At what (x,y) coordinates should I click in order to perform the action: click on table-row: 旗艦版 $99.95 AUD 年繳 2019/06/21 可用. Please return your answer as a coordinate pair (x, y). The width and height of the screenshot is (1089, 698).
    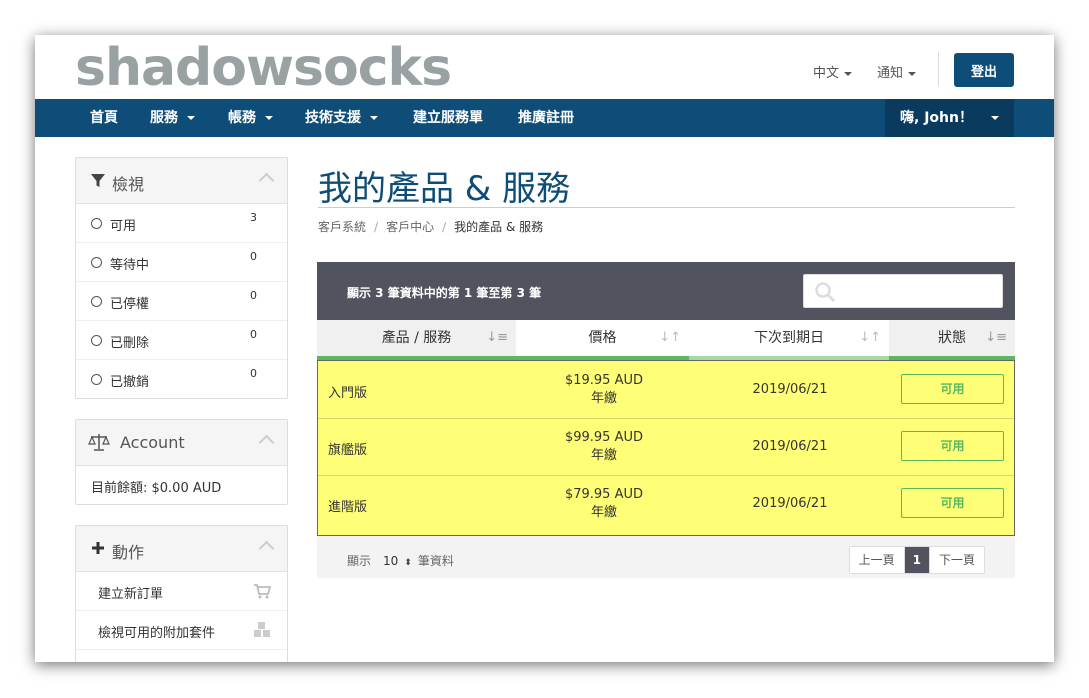
    Looking at the image, I should click on (666, 447).